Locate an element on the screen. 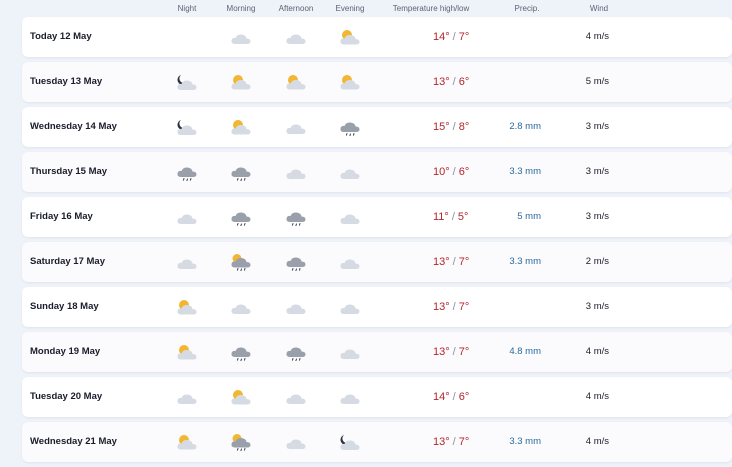  forecast-row: Sunday 18 May 13°/7° 3 m/s is located at coordinates (377, 307).